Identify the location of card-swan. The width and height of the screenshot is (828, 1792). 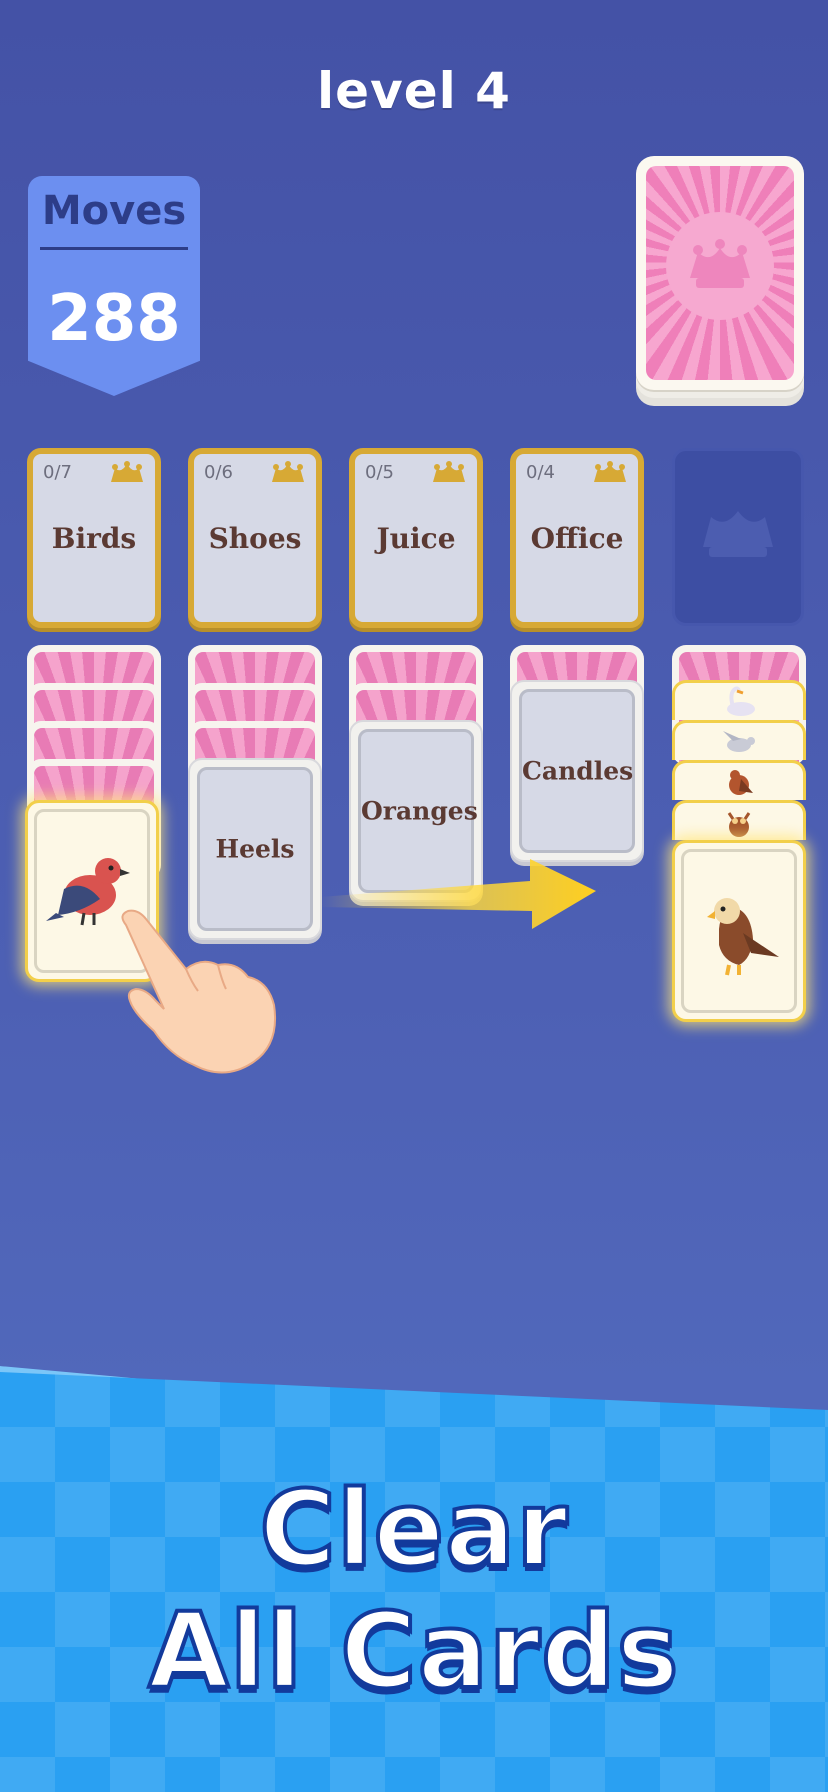
(739, 700).